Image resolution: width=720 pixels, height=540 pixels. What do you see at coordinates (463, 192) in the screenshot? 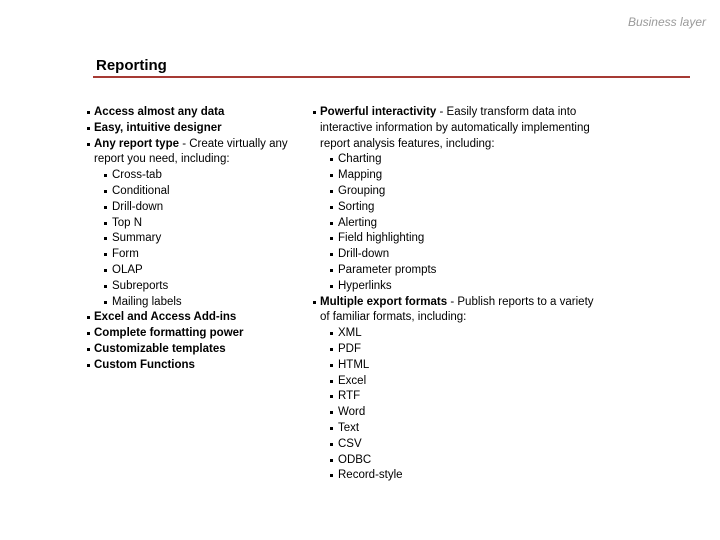
I see `sub-bullet-item: Grouping` at bounding box center [463, 192].